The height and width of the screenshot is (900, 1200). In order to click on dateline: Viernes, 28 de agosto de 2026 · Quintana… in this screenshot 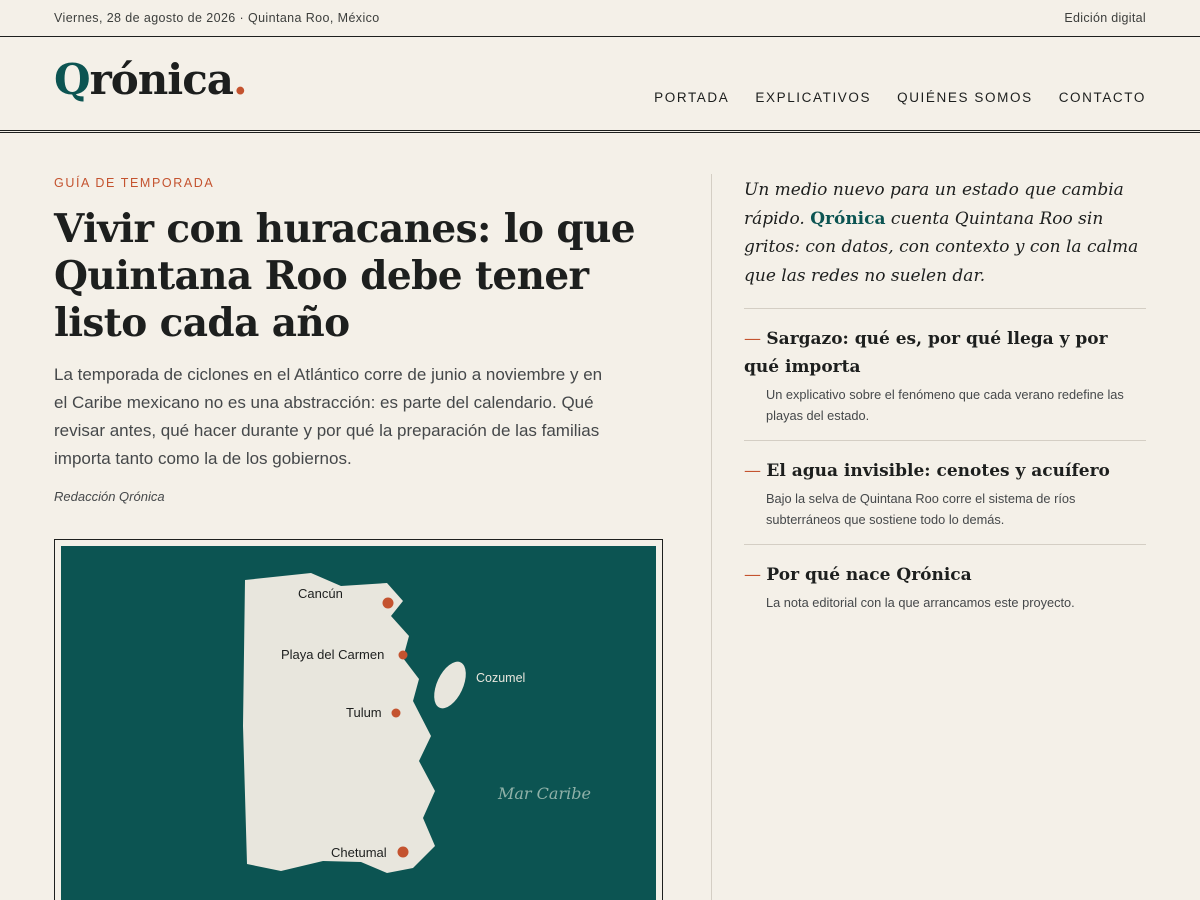, I will do `click(217, 18)`.